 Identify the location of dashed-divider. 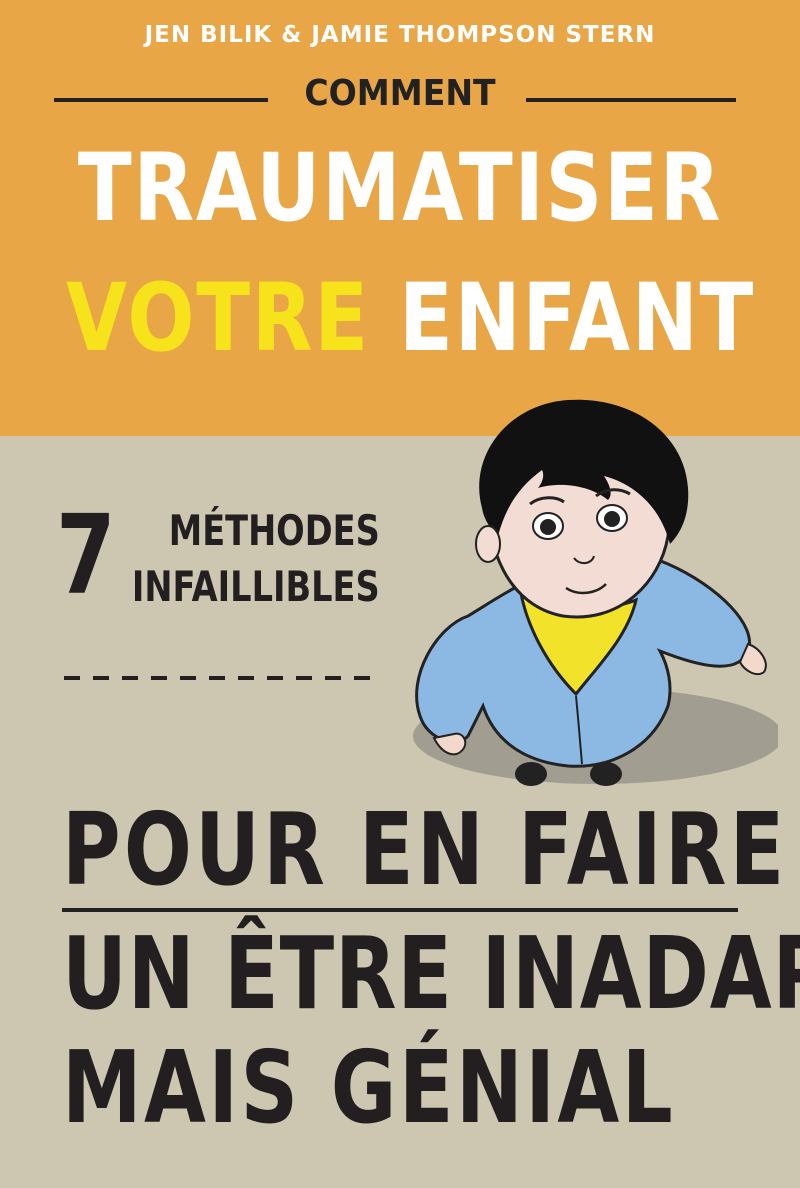
(222, 678).